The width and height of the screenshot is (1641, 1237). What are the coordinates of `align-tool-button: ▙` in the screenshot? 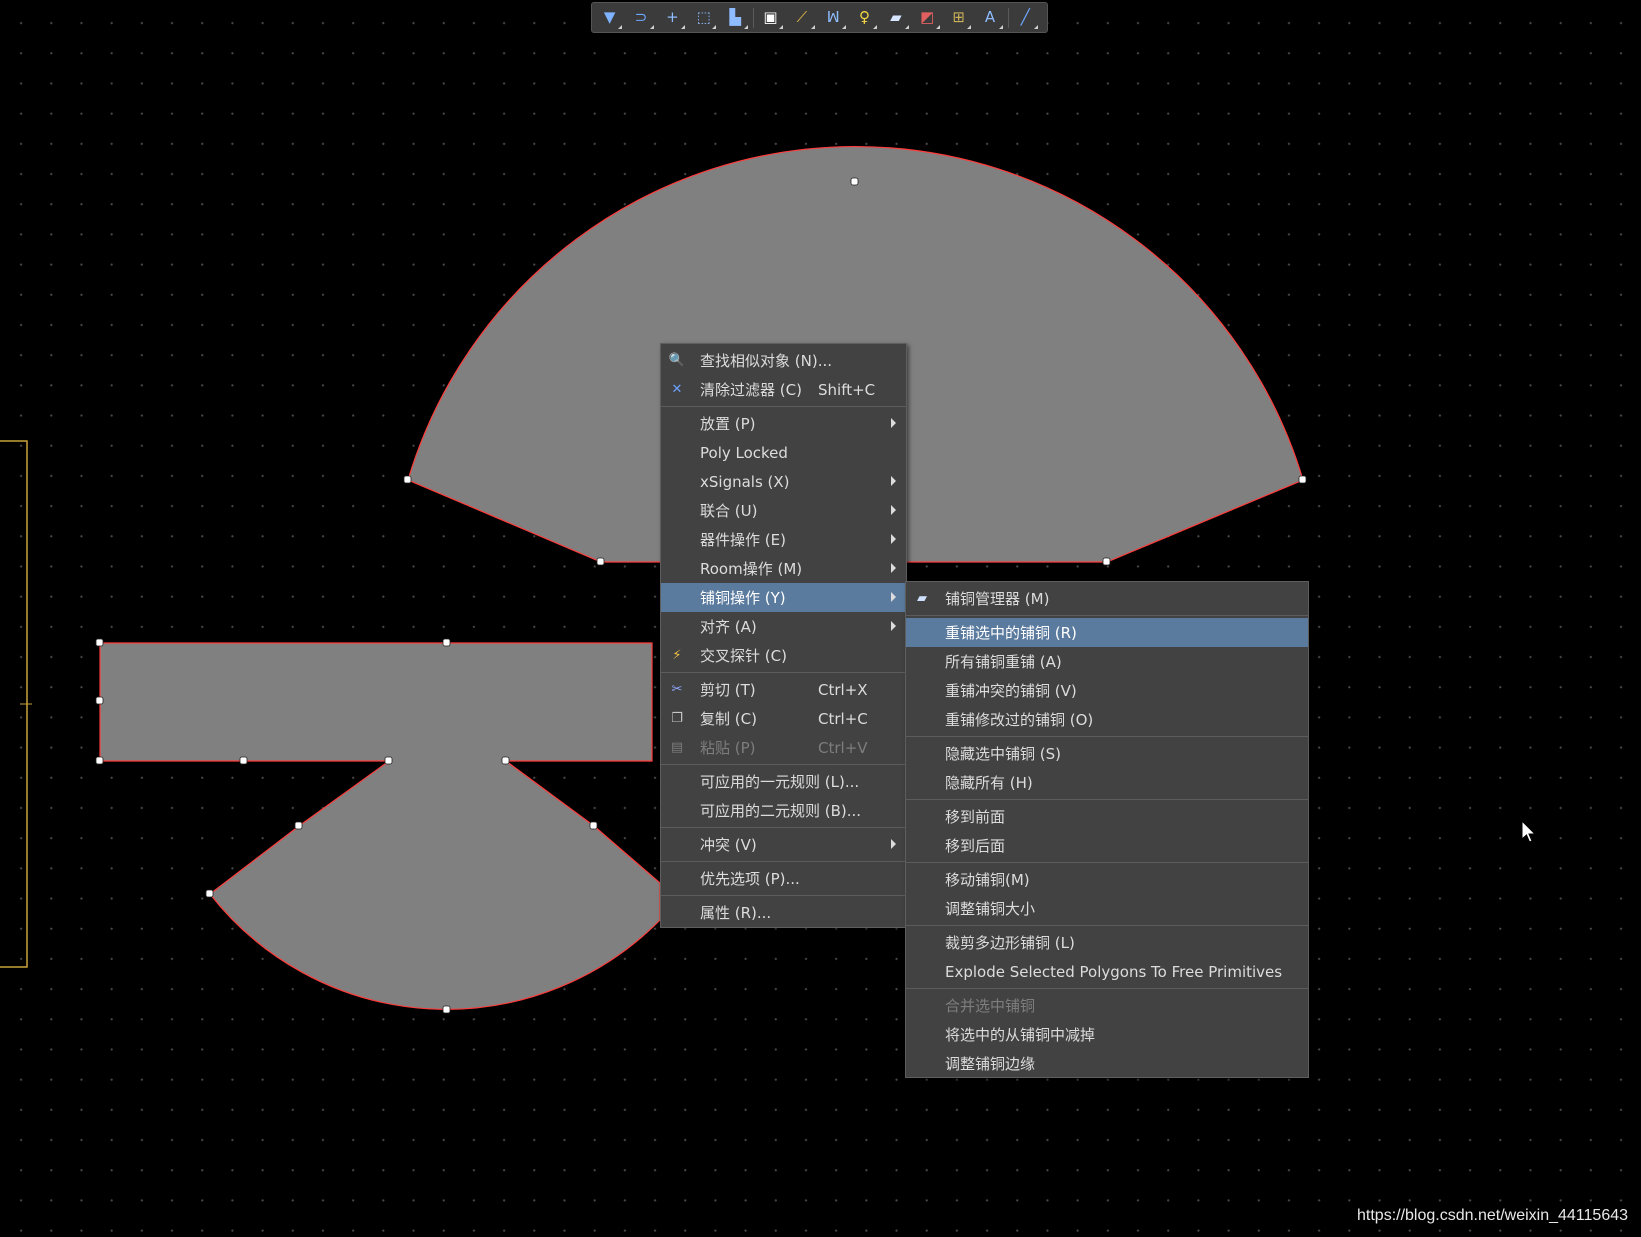 It's located at (735, 18).